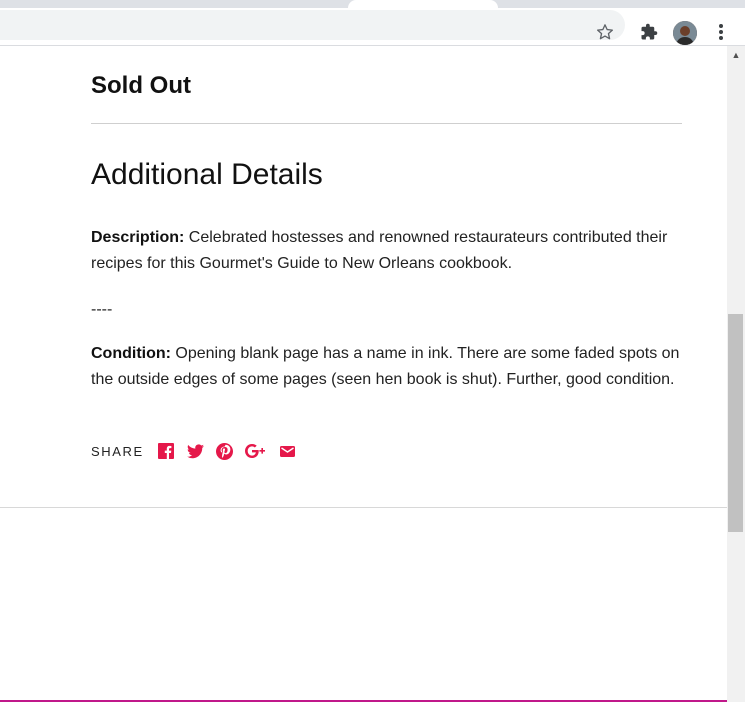  What do you see at coordinates (312, 25) in the screenshot?
I see `address-bar` at bounding box center [312, 25].